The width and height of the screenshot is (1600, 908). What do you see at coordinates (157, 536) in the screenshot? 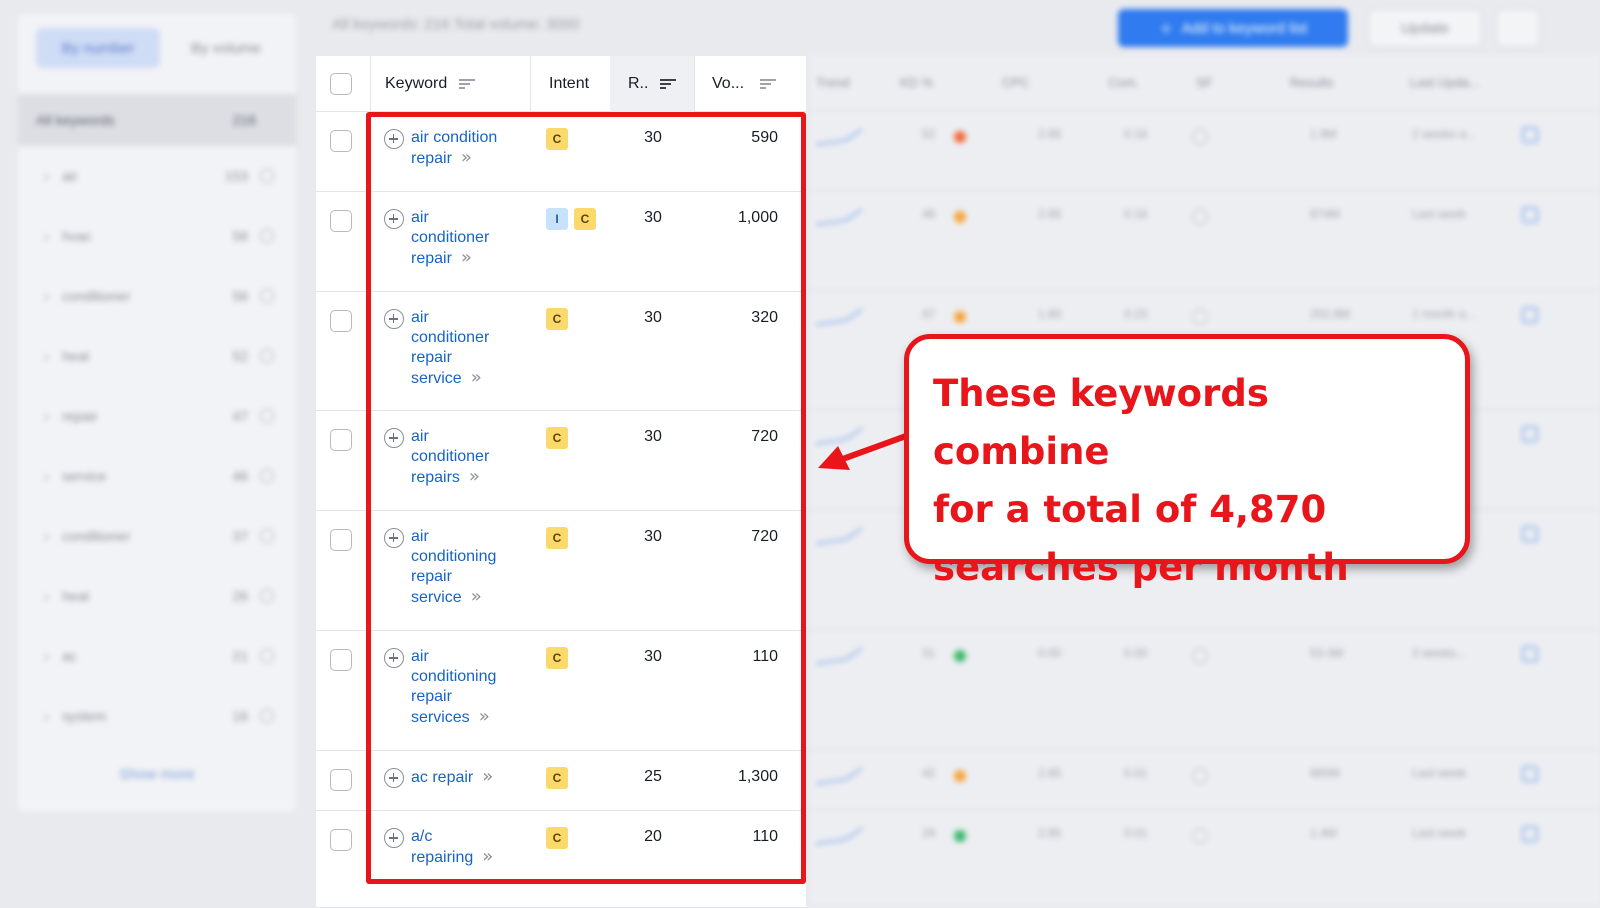
I see `group-item: › conditioner 37` at bounding box center [157, 536].